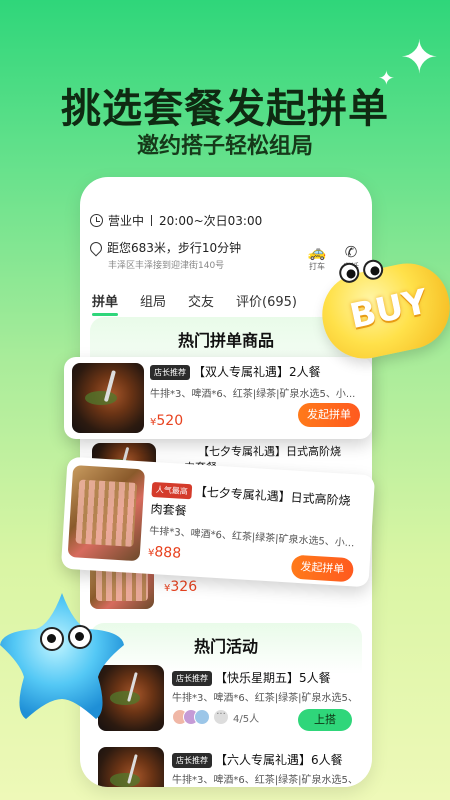 The width and height of the screenshot is (450, 800). I want to click on product-title-line1: 【七夕专属礼遇】日式高阶烧, so click(269, 451).